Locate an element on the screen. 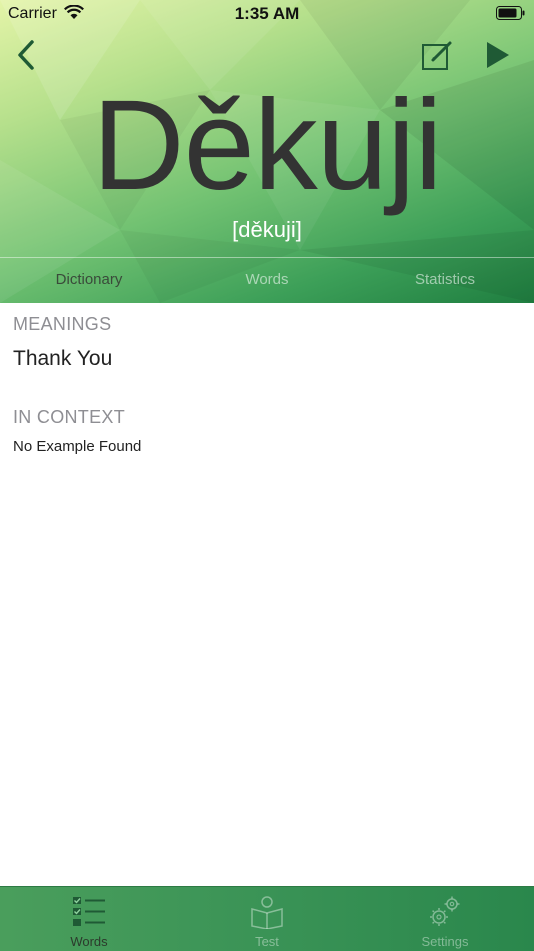  tabbar-label-settings: Settings is located at coordinates (445, 941).